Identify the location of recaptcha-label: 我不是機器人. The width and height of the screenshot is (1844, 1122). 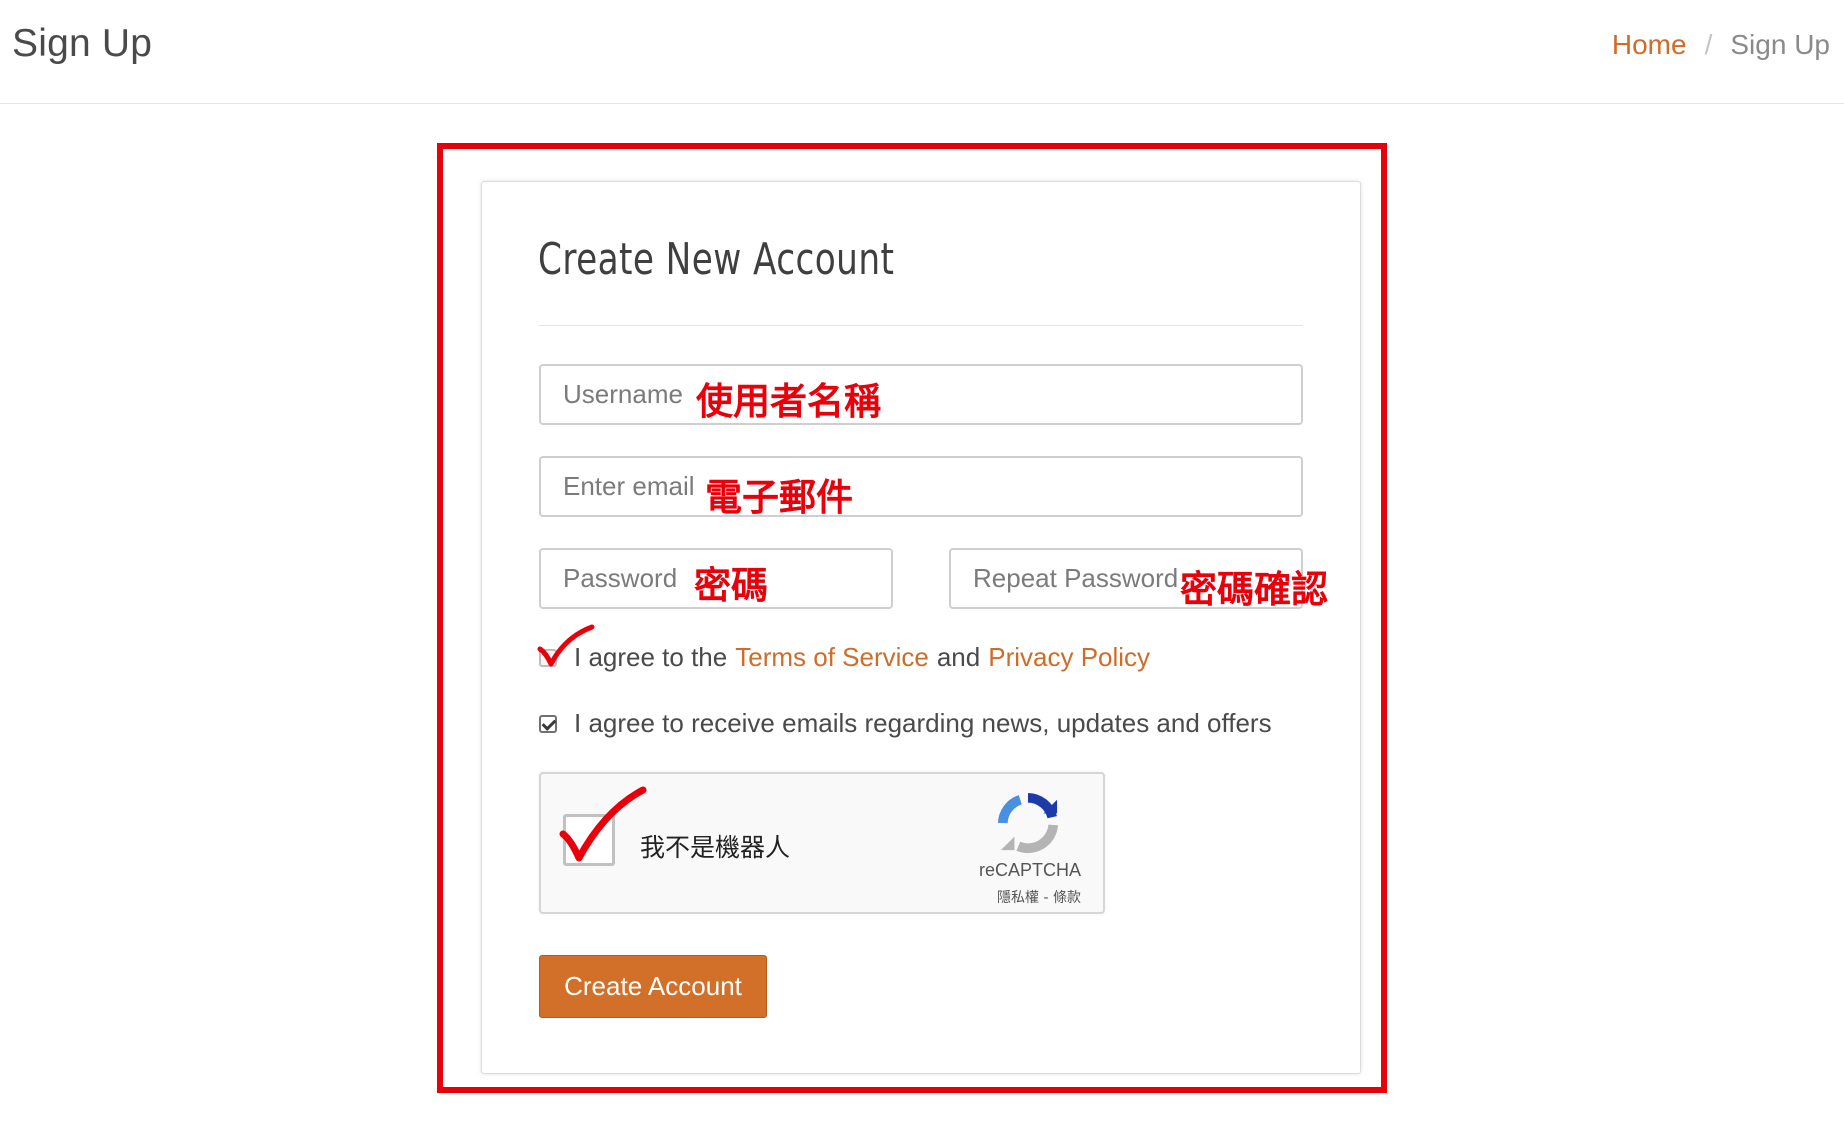
(715, 847).